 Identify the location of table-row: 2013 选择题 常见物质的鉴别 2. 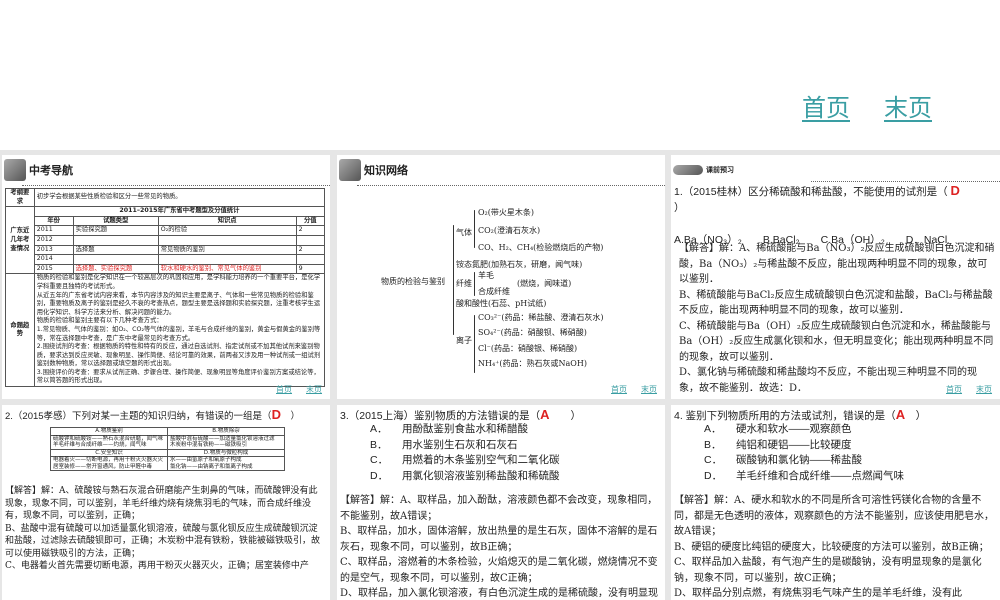
(166, 250).